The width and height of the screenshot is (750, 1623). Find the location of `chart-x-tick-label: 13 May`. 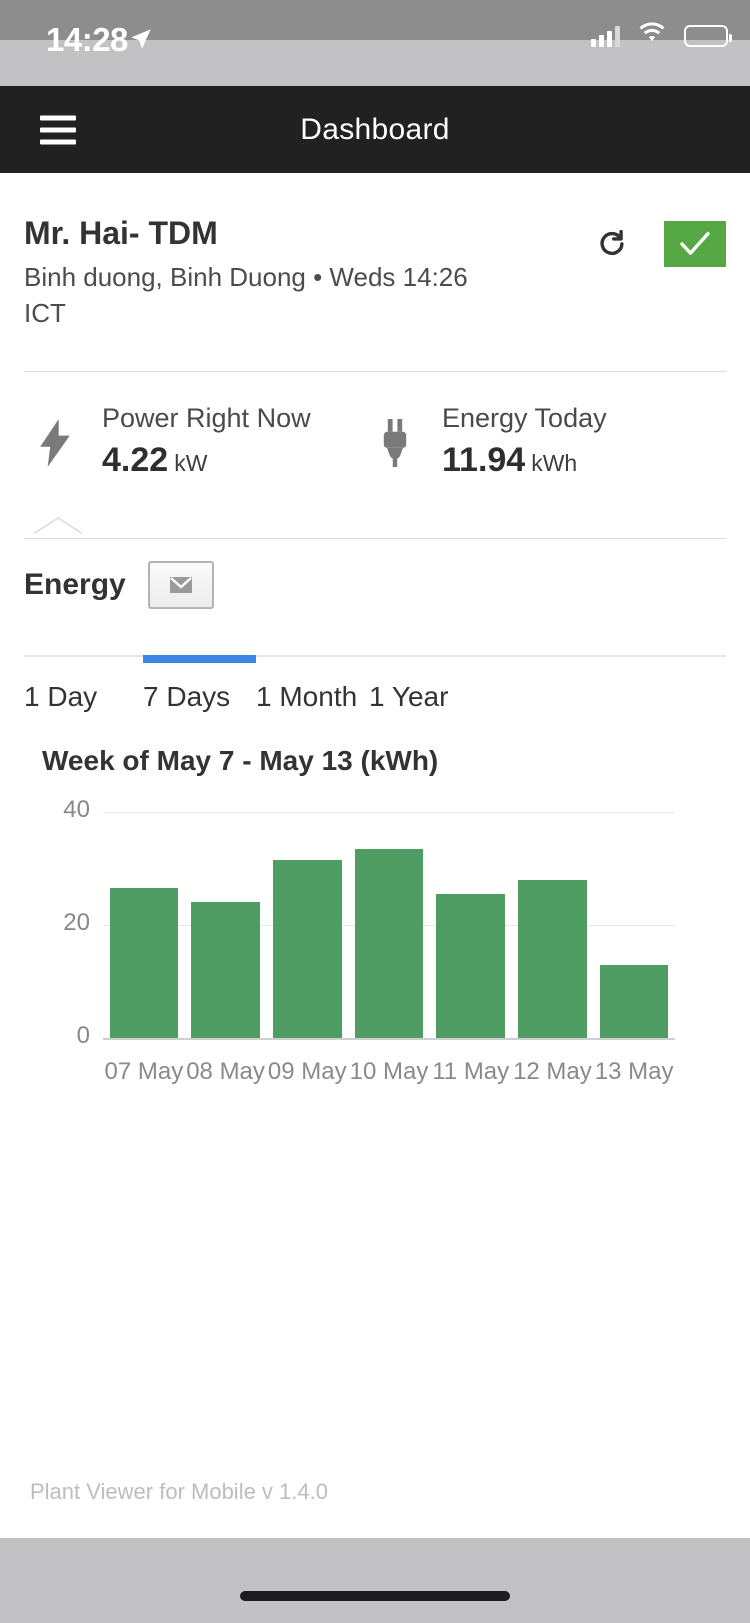

chart-x-tick-label: 13 May is located at coordinates (634, 1071).